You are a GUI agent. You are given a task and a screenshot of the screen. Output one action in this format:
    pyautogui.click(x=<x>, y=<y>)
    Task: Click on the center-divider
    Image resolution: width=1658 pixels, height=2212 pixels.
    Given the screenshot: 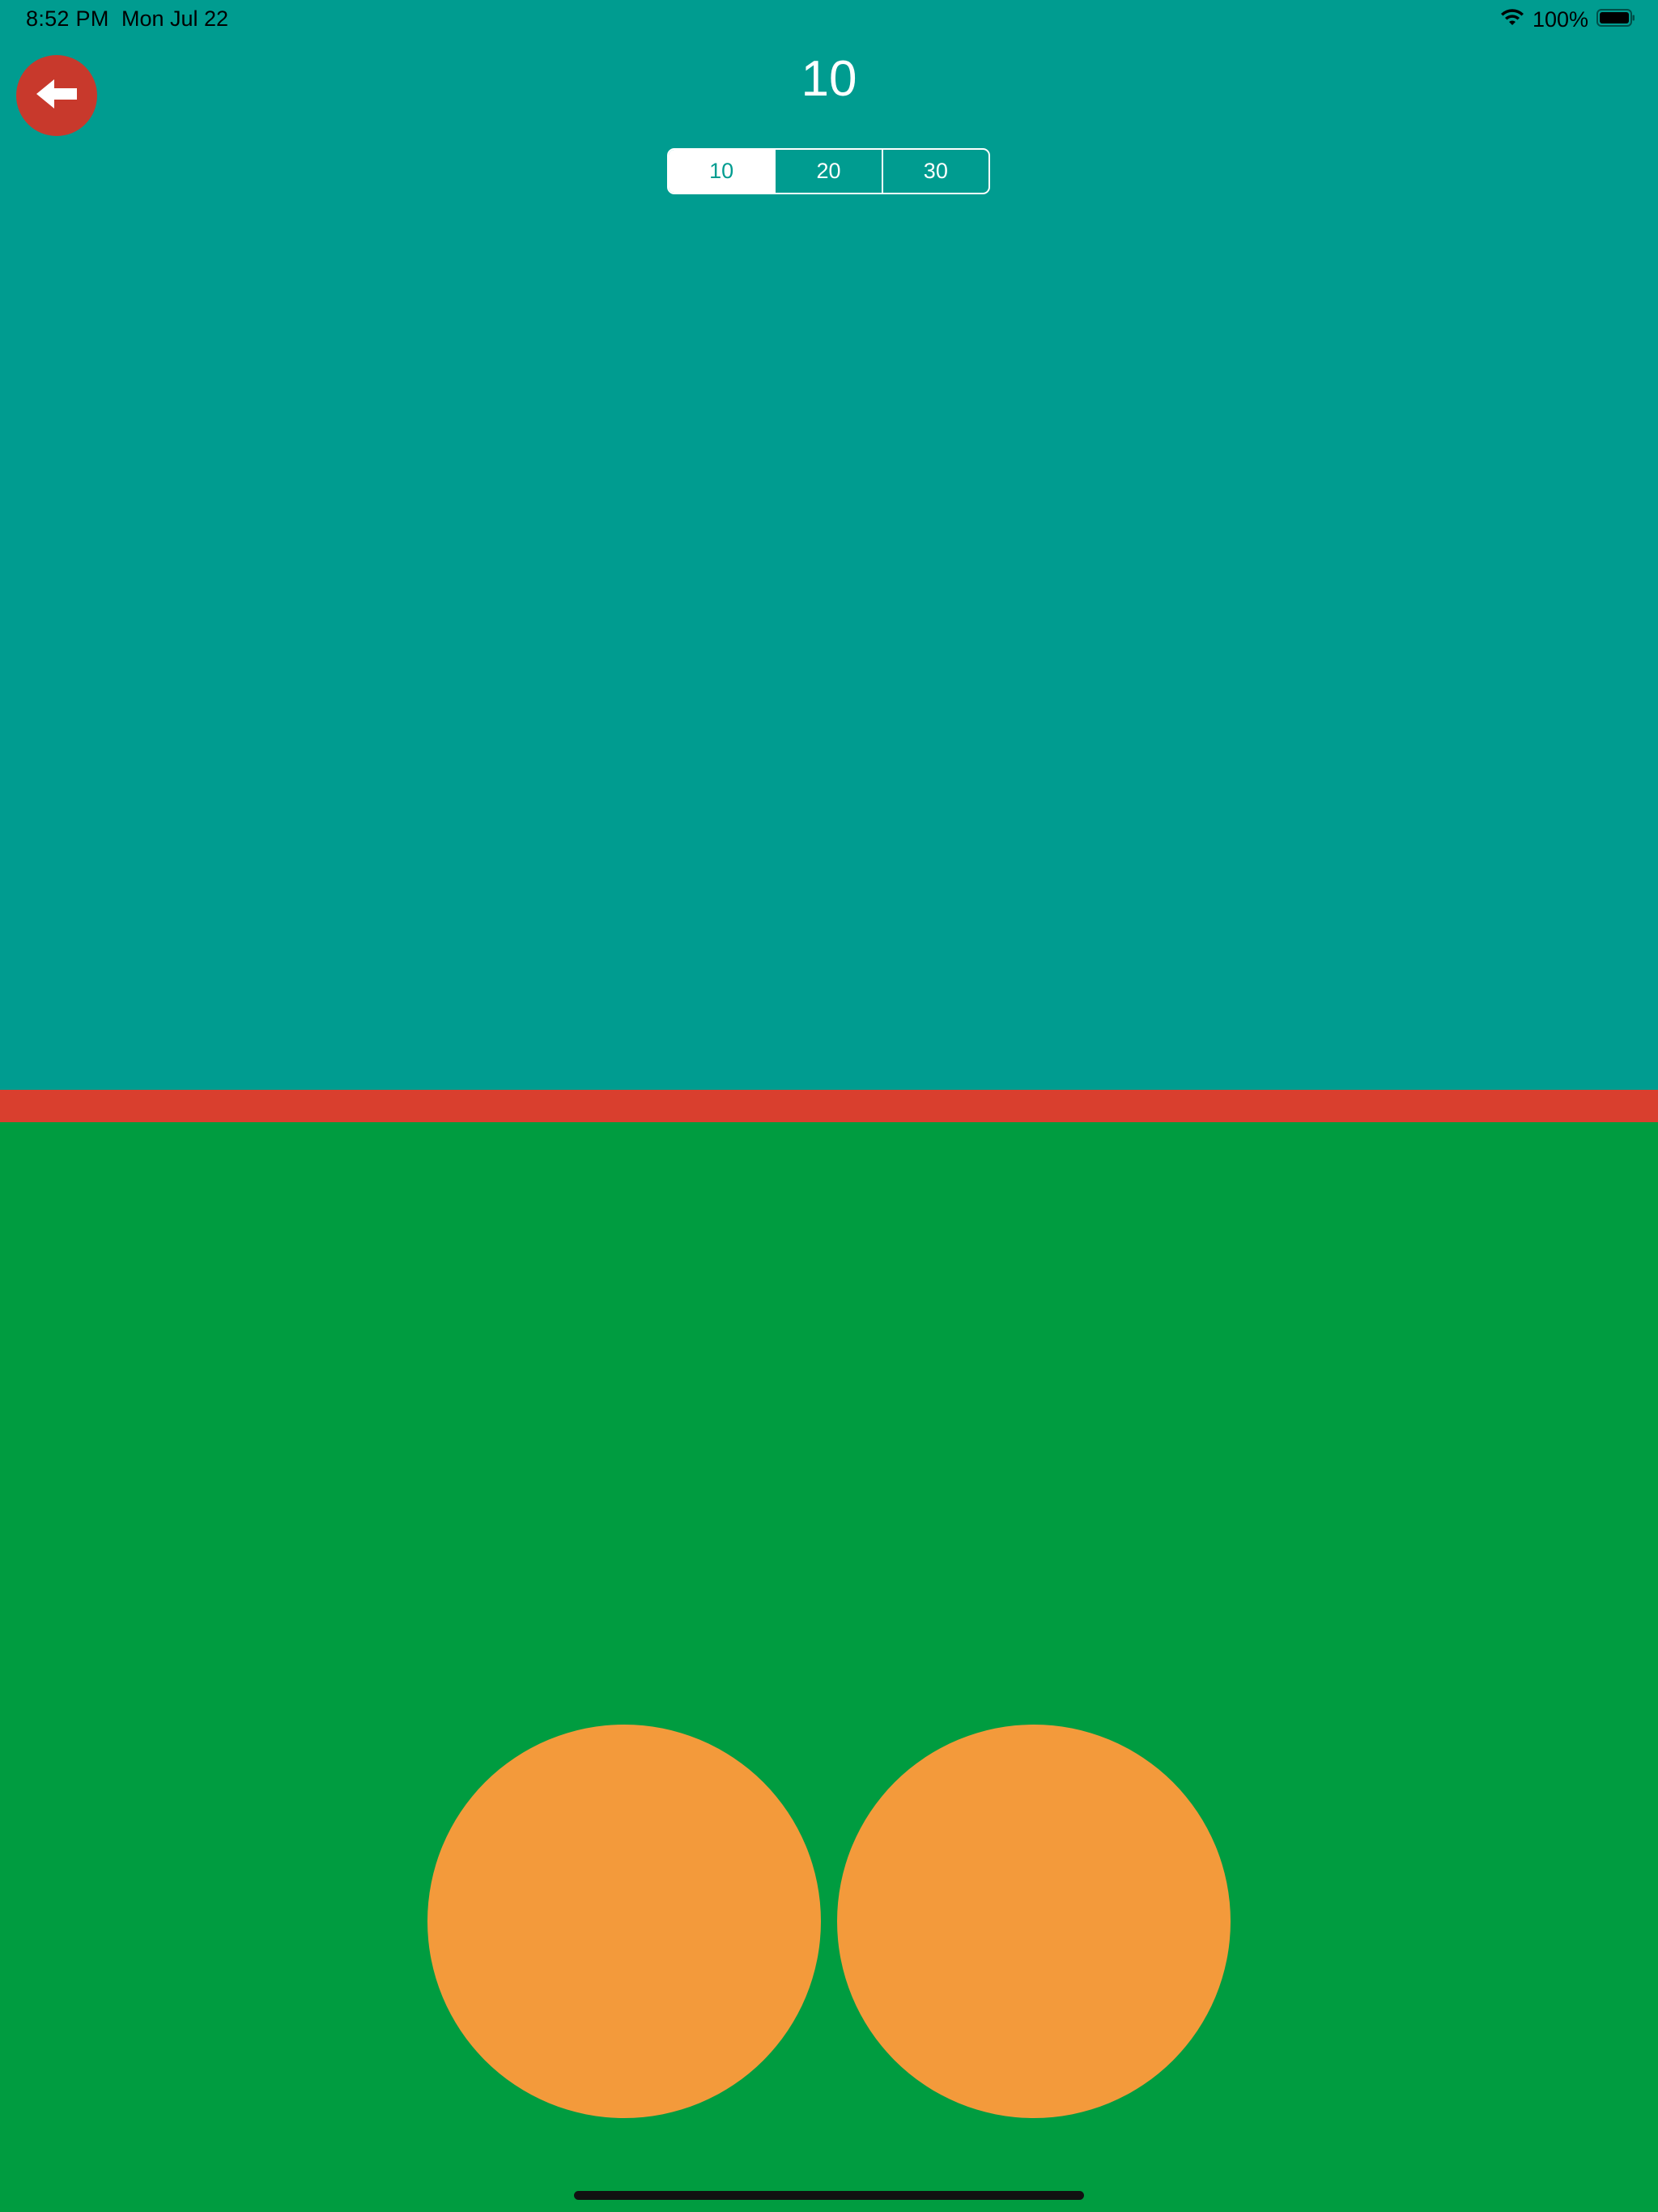 What is the action you would take?
    pyautogui.click(x=829, y=1106)
    